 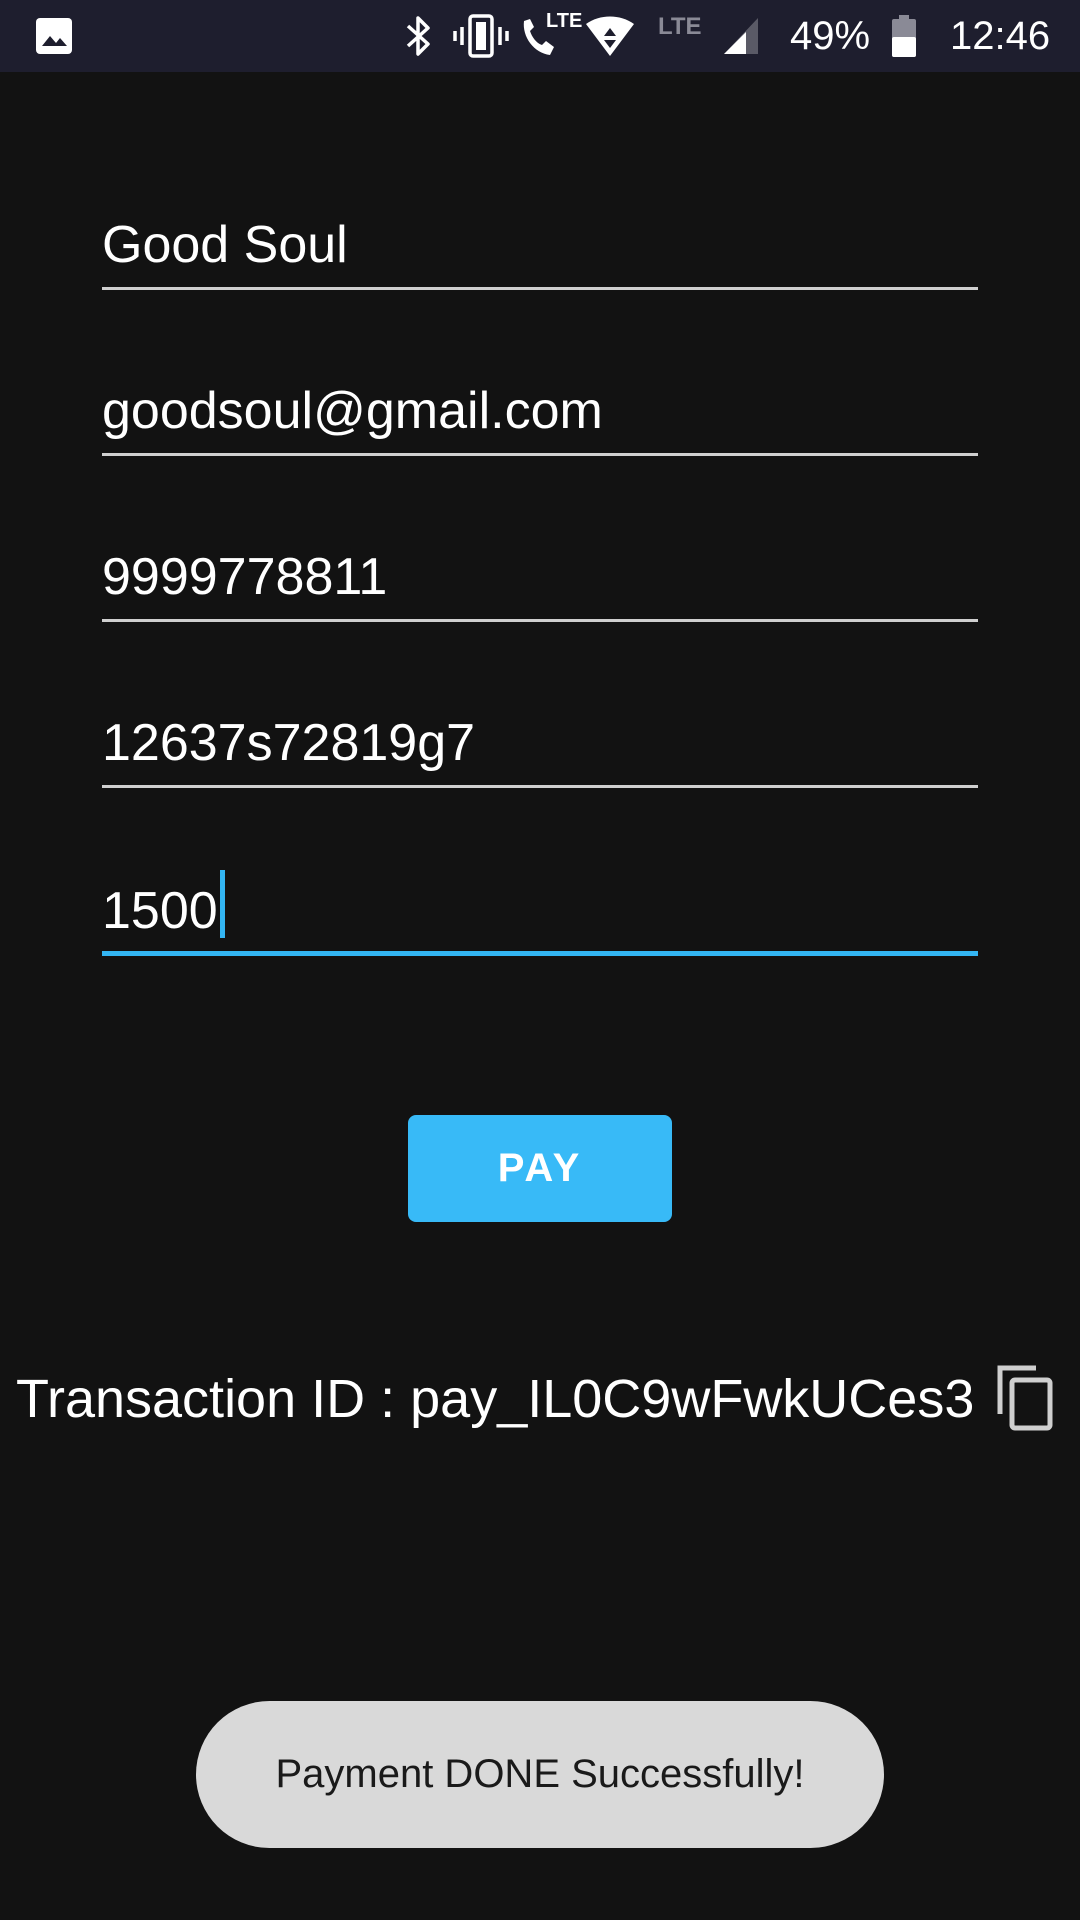 I want to click on lte-indicator: LTE, so click(x=680, y=36).